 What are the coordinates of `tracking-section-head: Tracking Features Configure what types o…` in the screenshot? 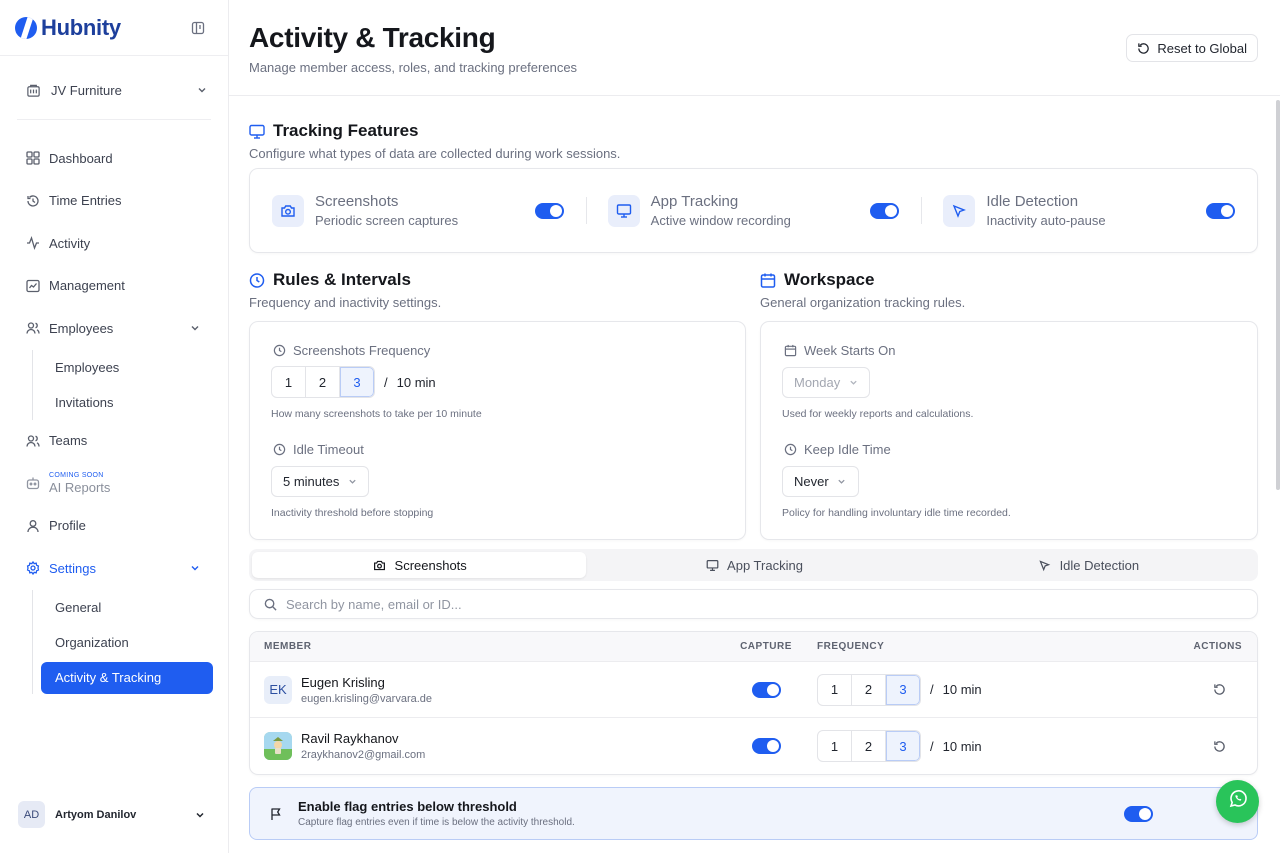 It's located at (434, 141).